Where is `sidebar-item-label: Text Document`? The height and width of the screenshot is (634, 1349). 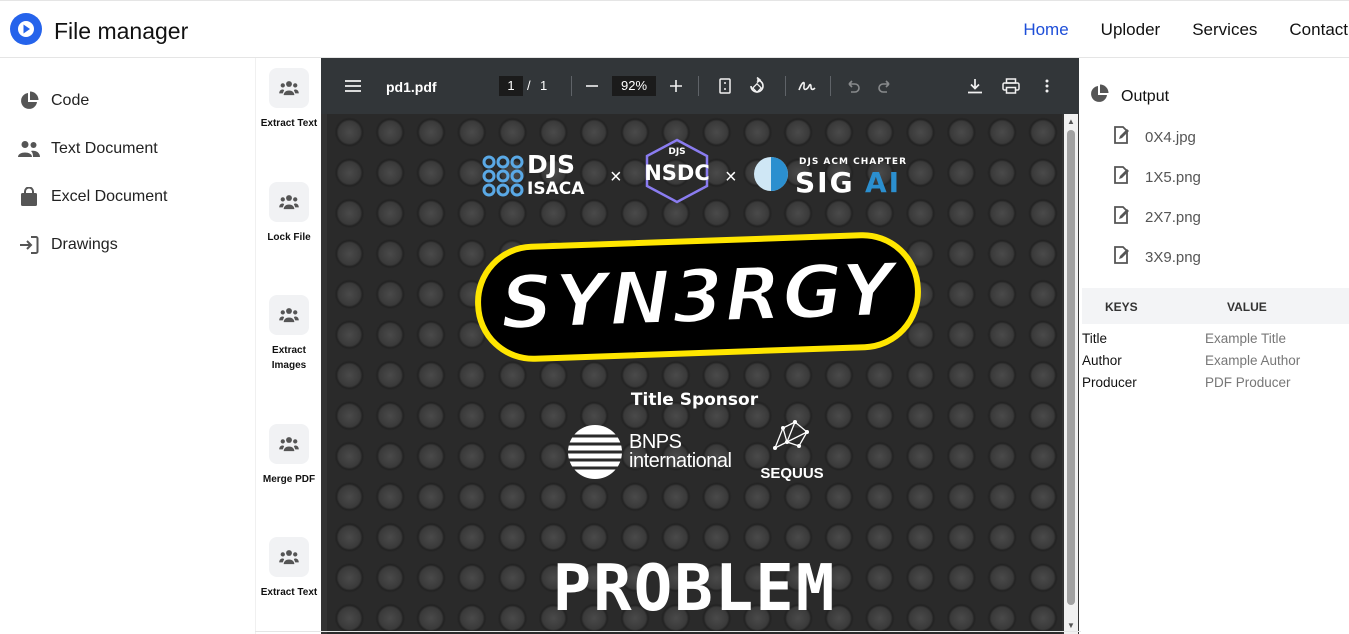 sidebar-item-label: Text Document is located at coordinates (104, 148).